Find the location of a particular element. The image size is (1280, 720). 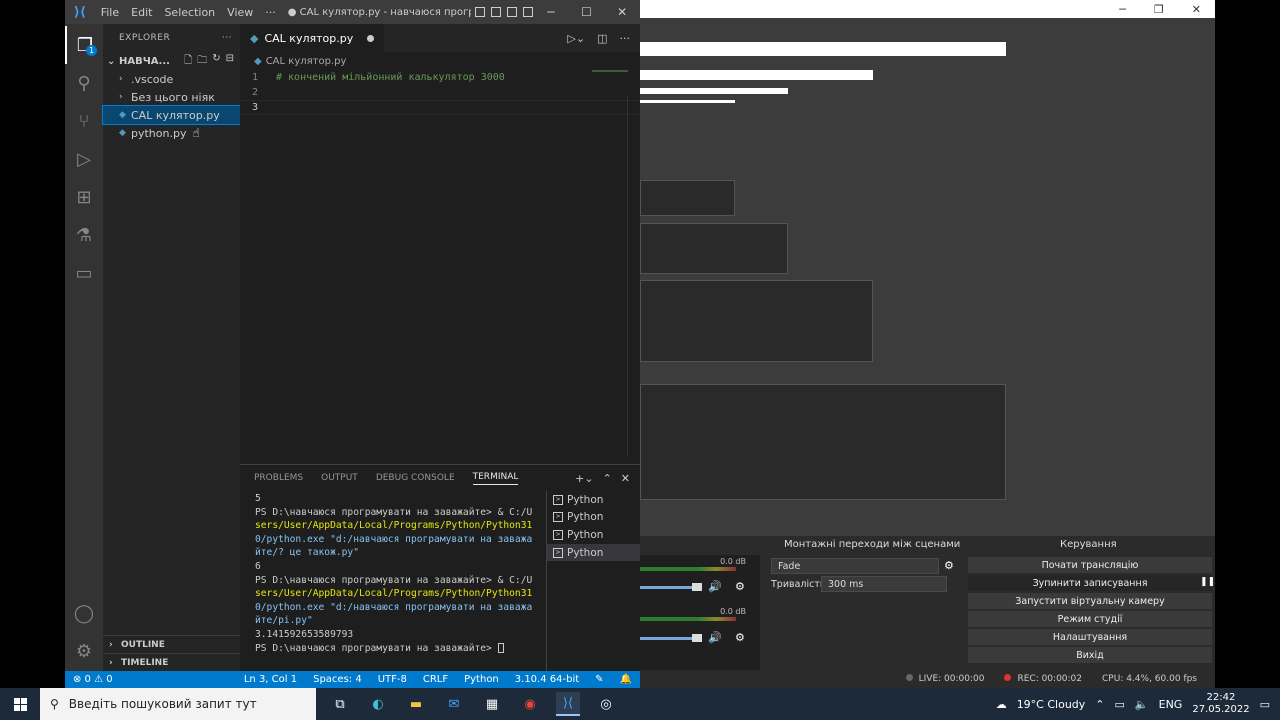

end-of-line: CRLF is located at coordinates (435, 679).